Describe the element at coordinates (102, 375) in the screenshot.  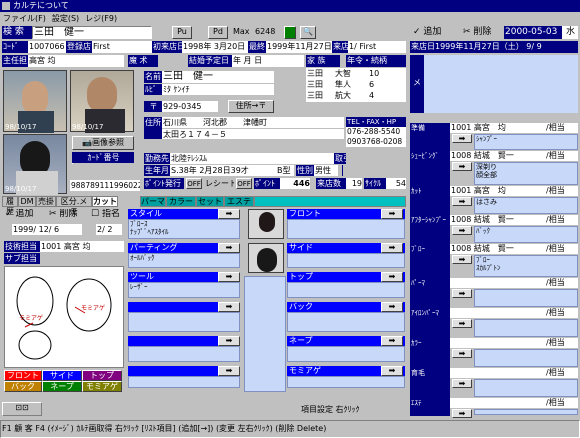
I see `top-color-button: トップ` at that location.